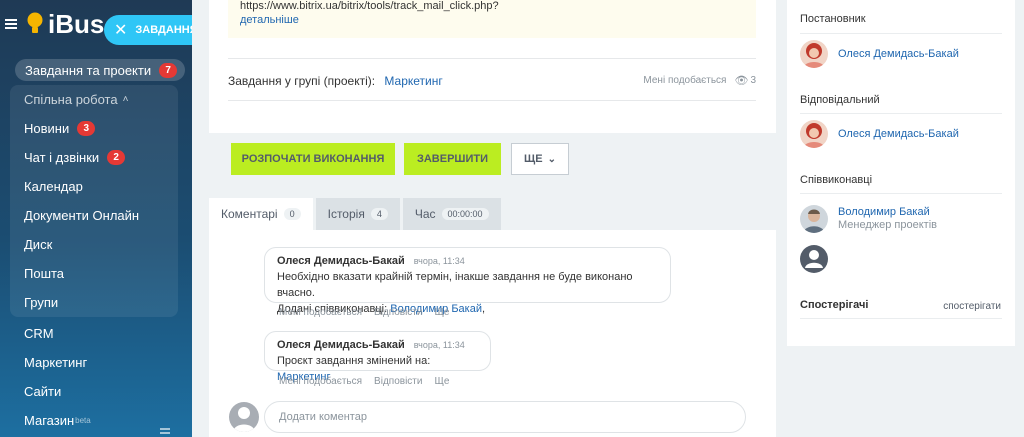 This screenshot has width=1024, height=437. I want to click on task-action-bar: РОЗПОЧАТИ ВИКОНАННЯ ЗАВЕРШИТИ ЩЕ ⌄, so click(492, 159).